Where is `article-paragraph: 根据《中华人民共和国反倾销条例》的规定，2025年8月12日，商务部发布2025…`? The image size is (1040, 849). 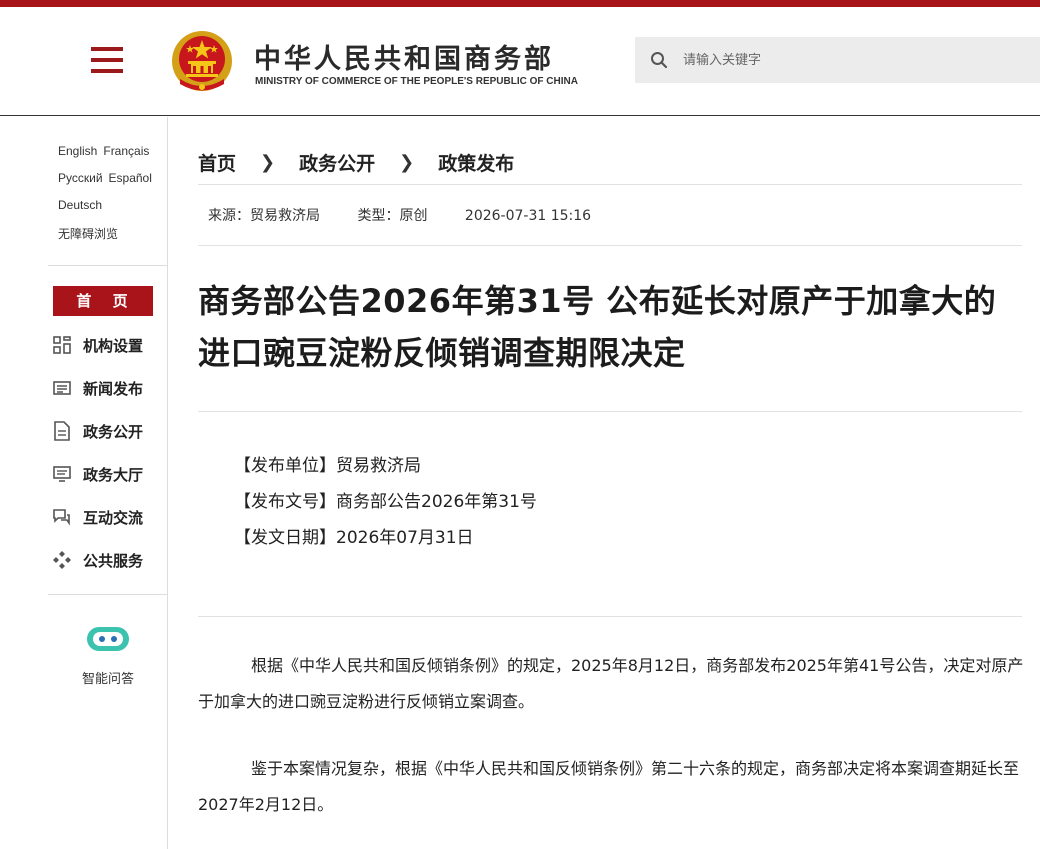
article-paragraph: 根据《中华人民共和国反倾销条例》的规定，2025年8月12日，商务部发布2025… is located at coordinates (611, 683).